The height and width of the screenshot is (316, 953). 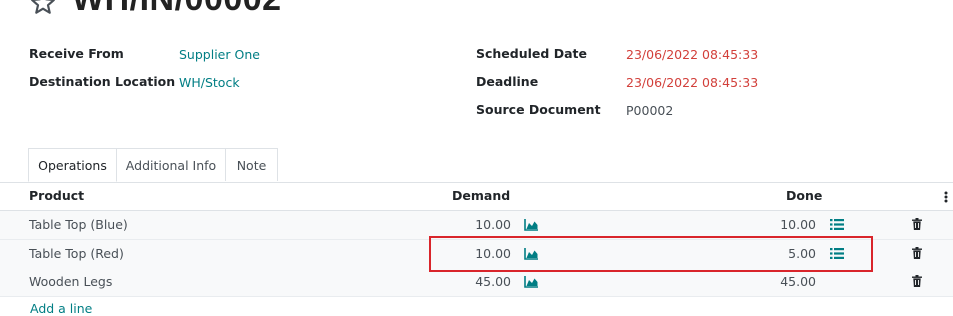 I want to click on demand-cell: 10.00, so click(x=471, y=225).